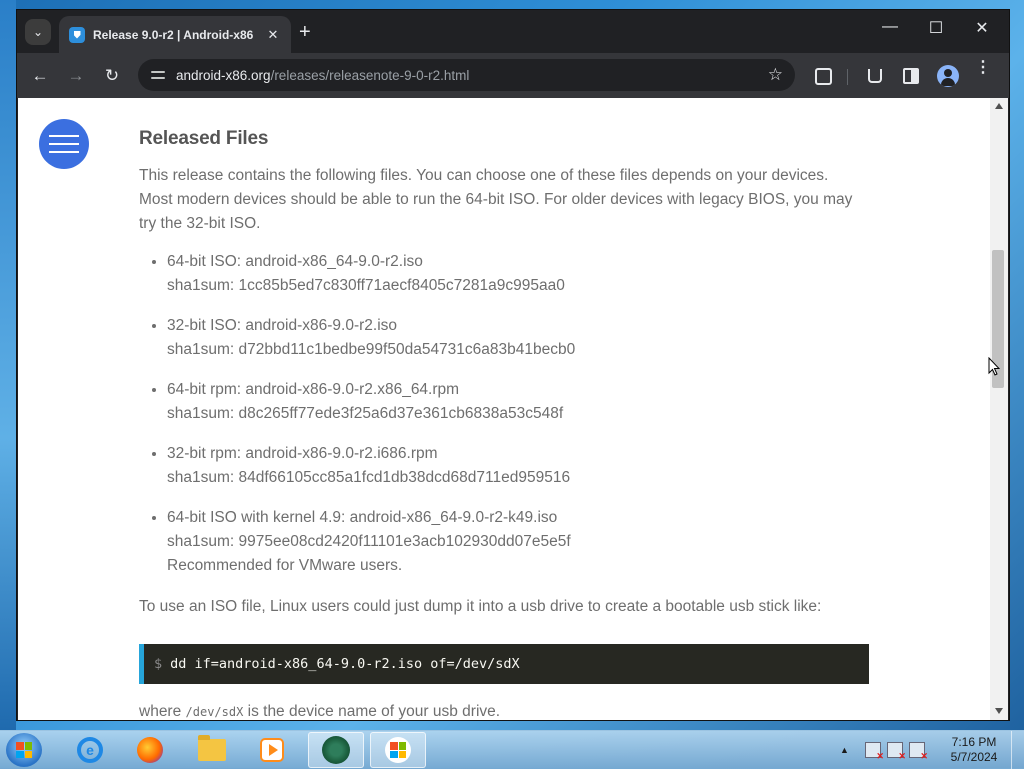 This screenshot has width=1024, height=769. Describe the element at coordinates (911, 76) in the screenshot. I see `side-panel-icon` at that location.